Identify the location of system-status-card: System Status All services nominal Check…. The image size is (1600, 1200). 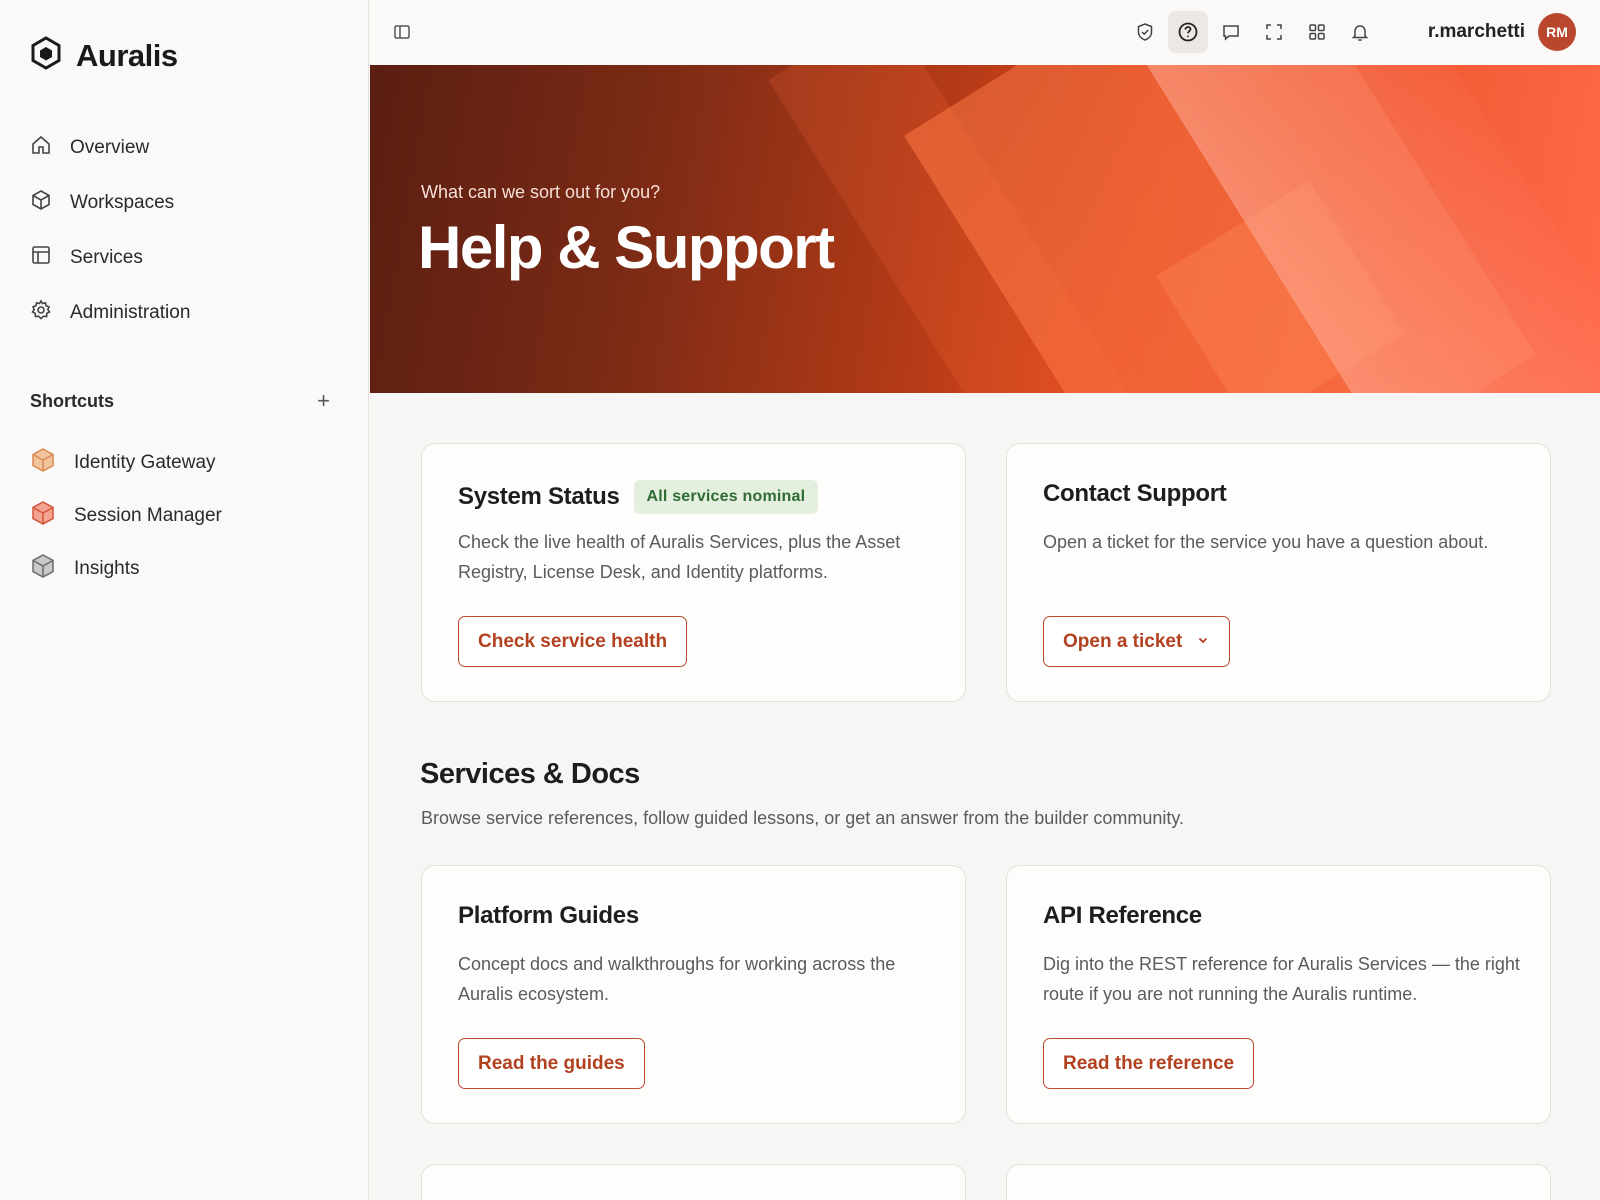
(693, 572).